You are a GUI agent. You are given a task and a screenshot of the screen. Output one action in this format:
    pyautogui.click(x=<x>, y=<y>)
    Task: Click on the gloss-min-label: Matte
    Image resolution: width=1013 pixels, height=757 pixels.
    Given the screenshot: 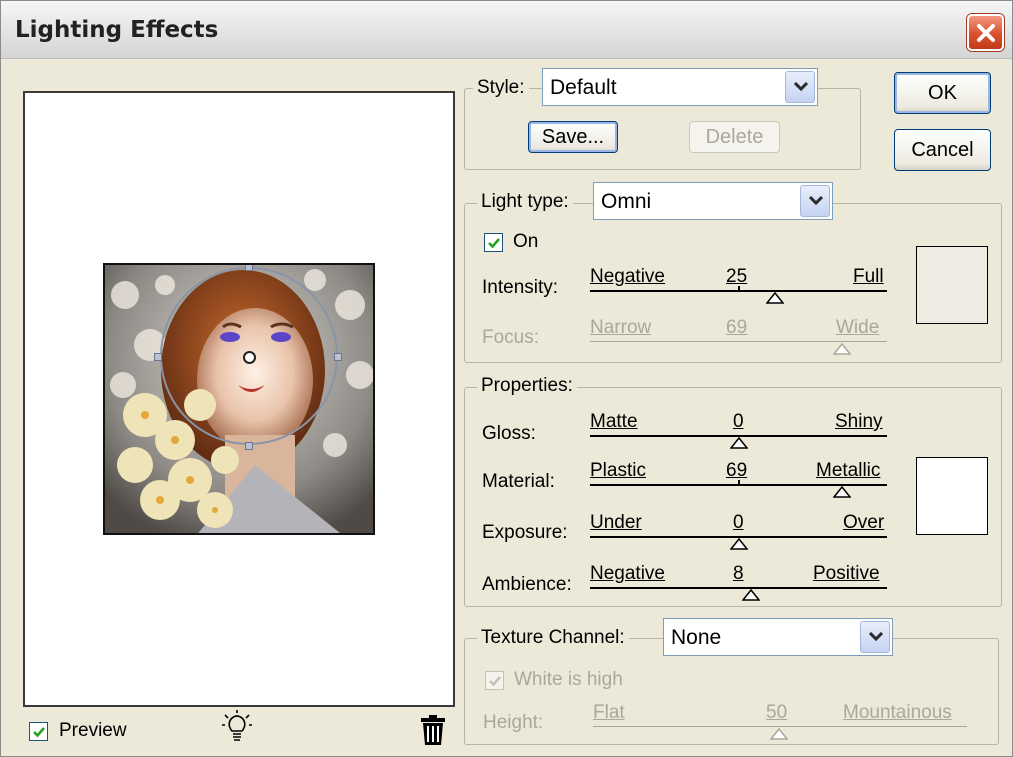 What is the action you would take?
    pyautogui.click(x=614, y=421)
    